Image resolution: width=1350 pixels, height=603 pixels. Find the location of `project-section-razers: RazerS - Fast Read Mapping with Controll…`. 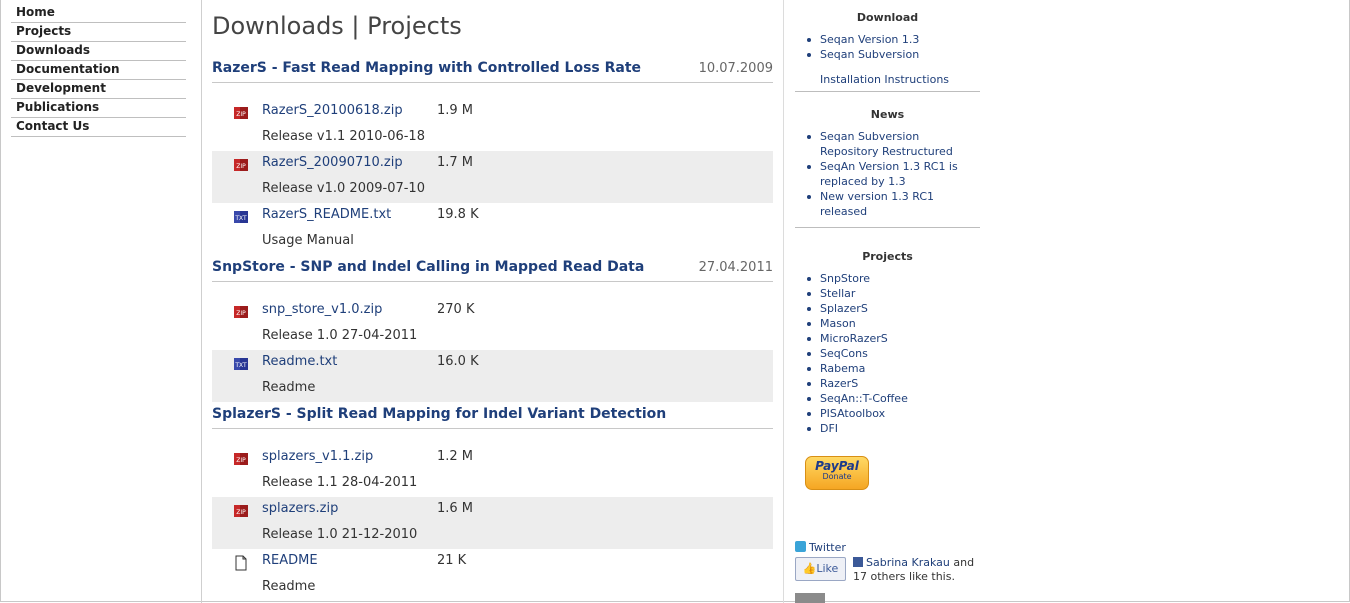

project-section-razers: RazerS - Fast Read Mapping with Controll… is located at coordinates (492, 157).